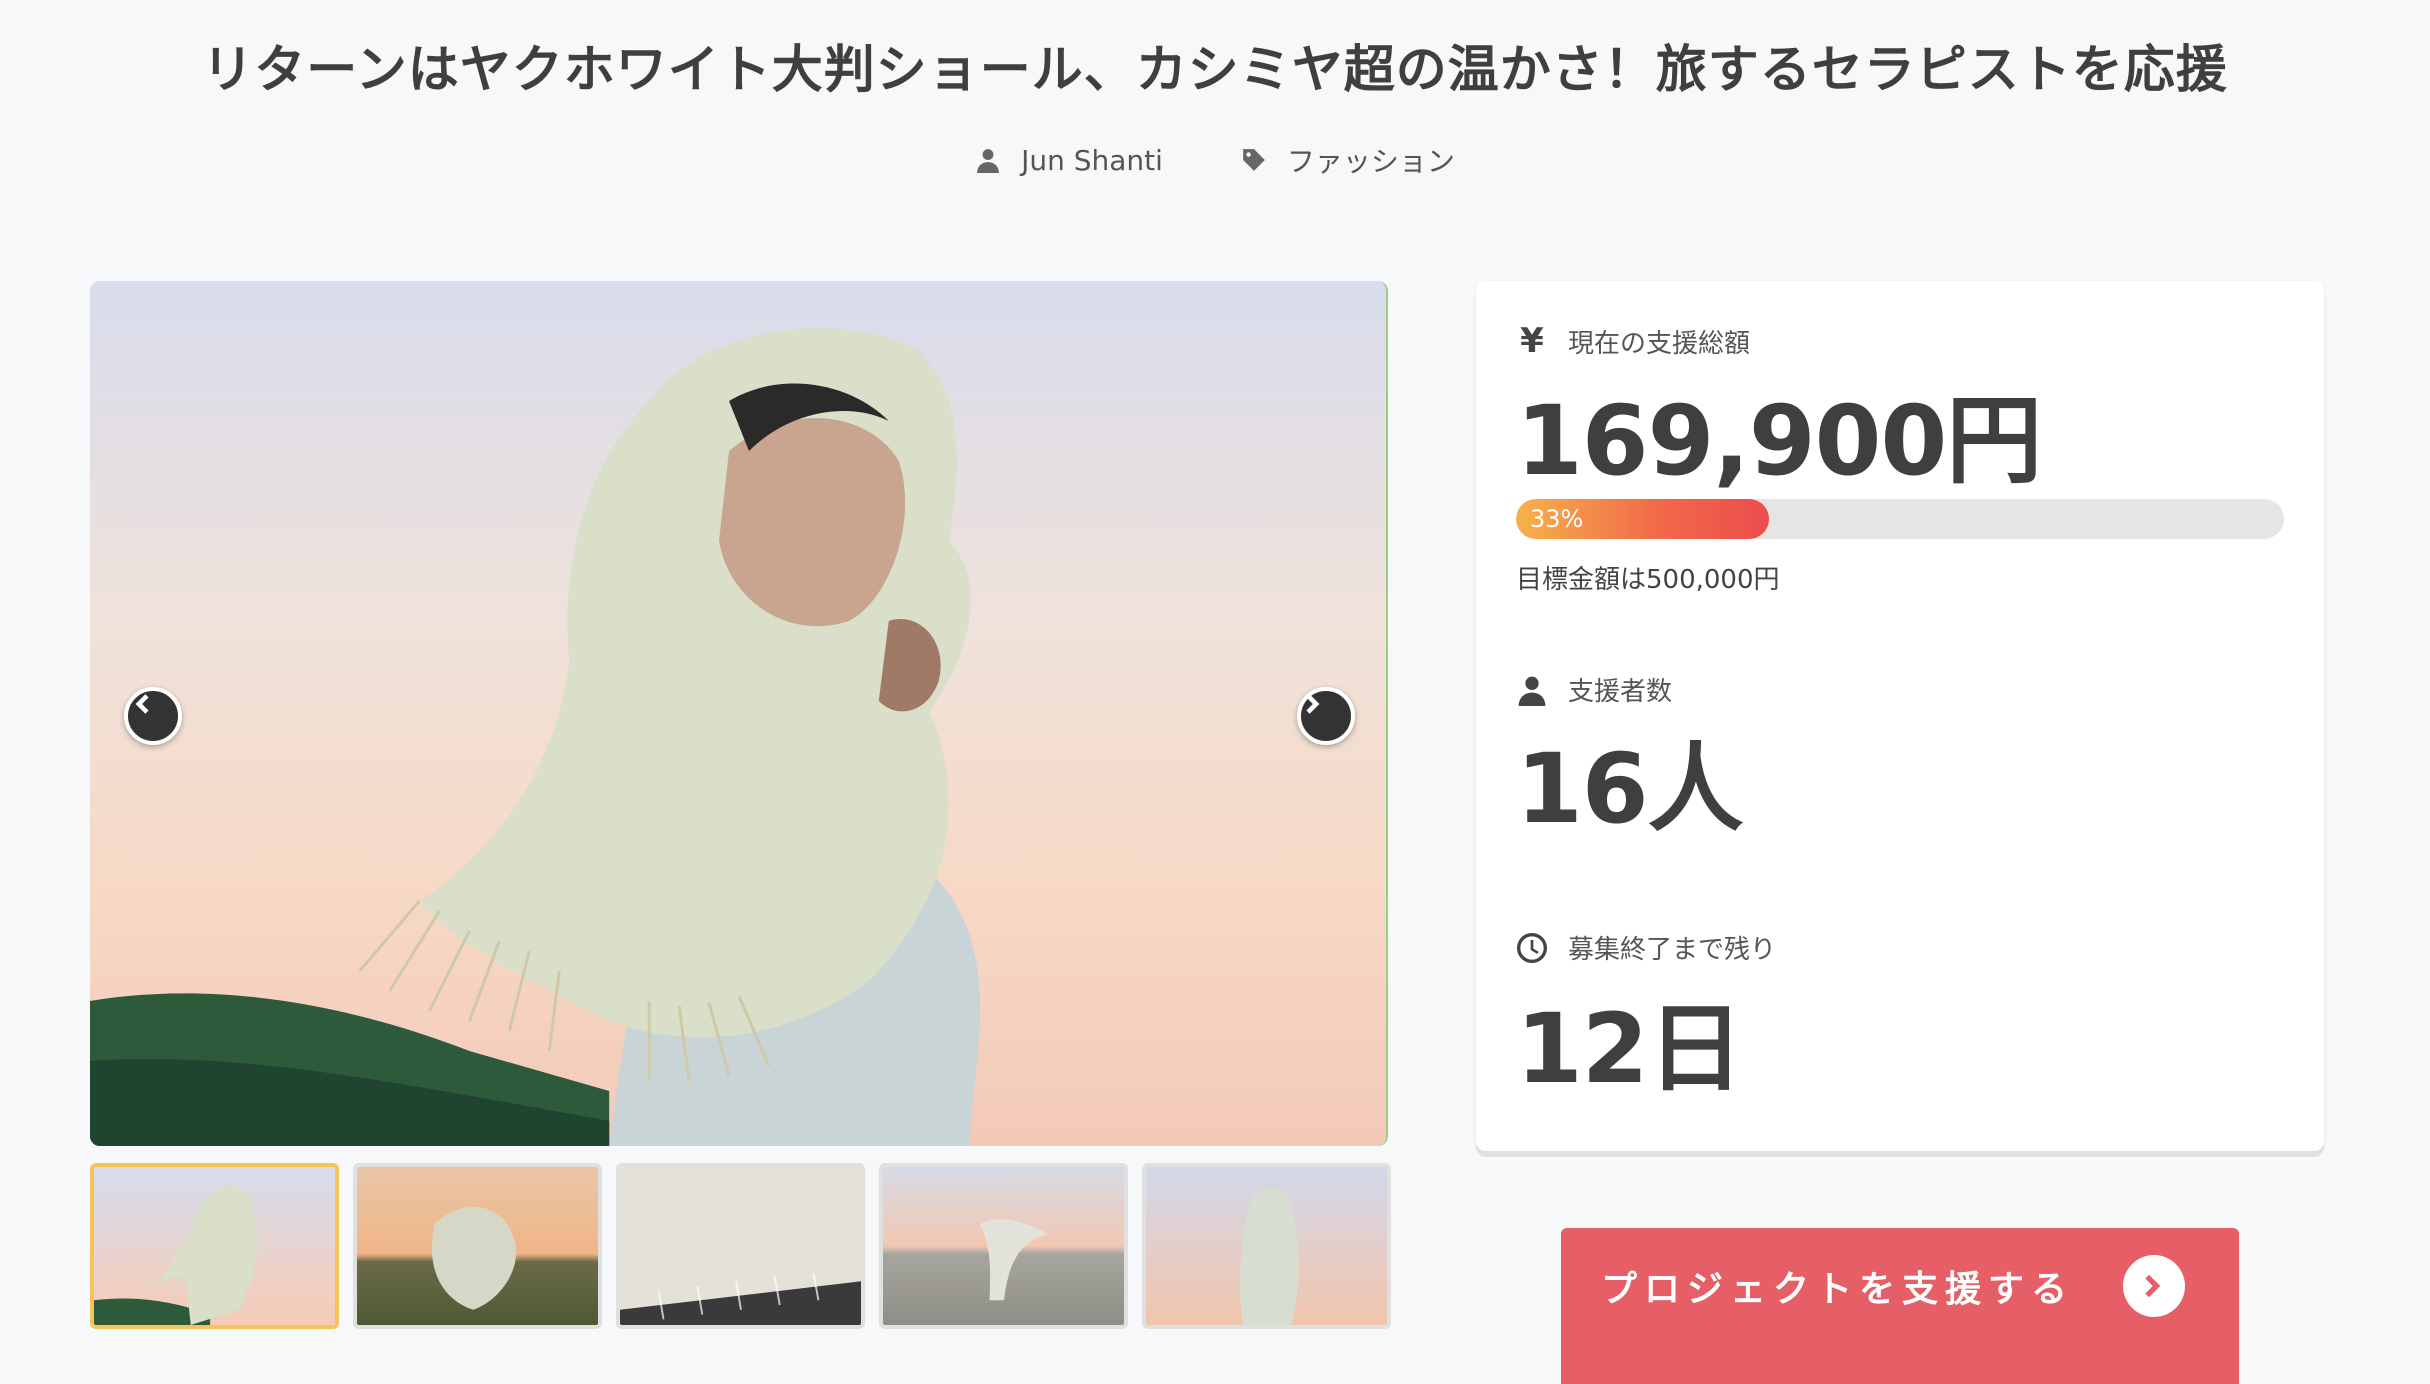 The image size is (2430, 1384). I want to click on thumbnail-strip, so click(740, 1246).